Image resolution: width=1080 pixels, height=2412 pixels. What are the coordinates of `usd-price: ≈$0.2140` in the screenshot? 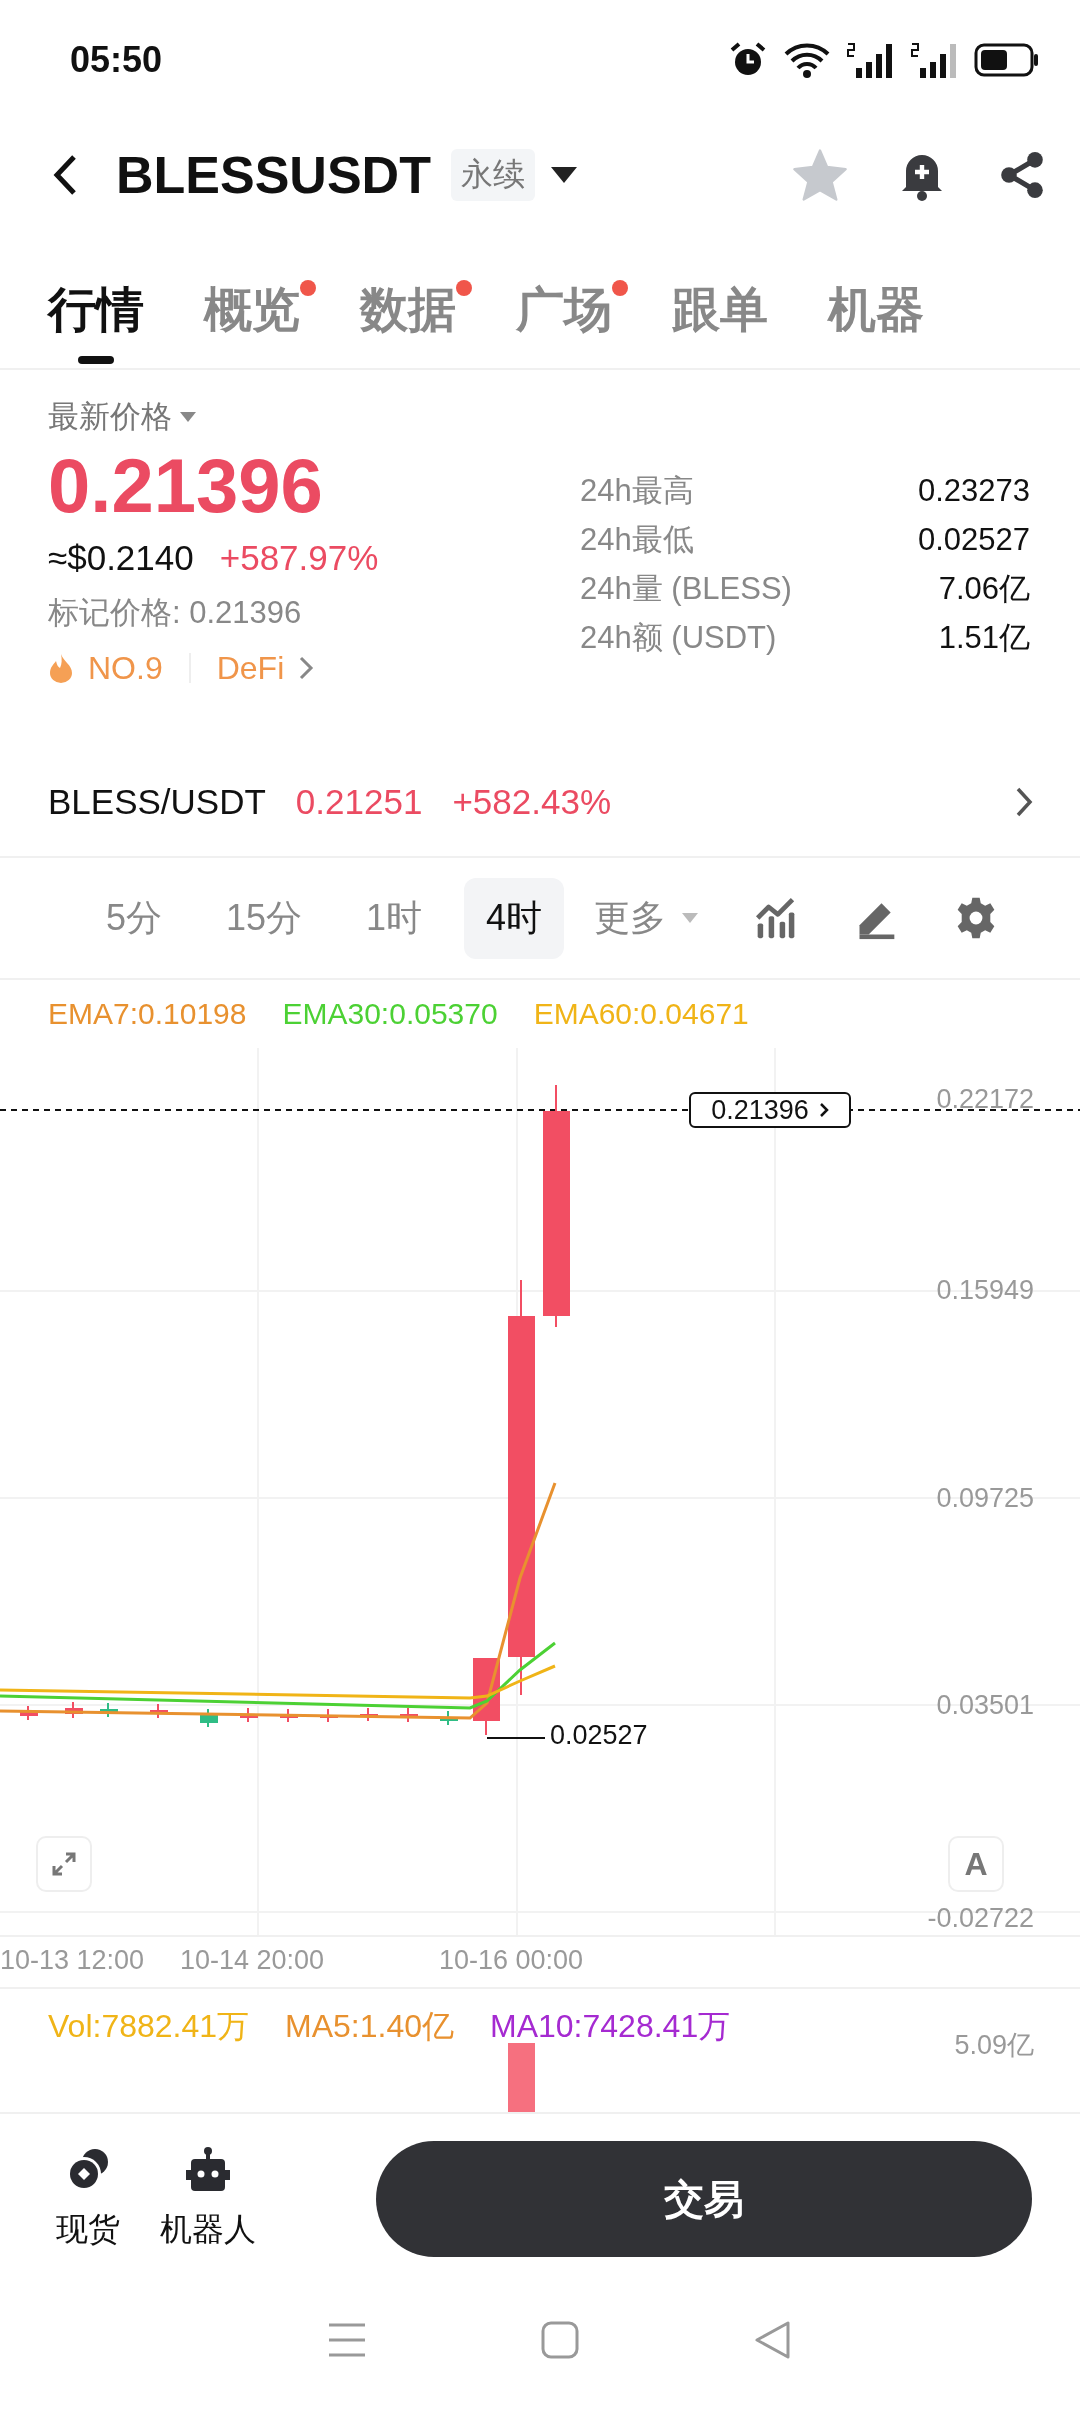 It's located at (121, 557).